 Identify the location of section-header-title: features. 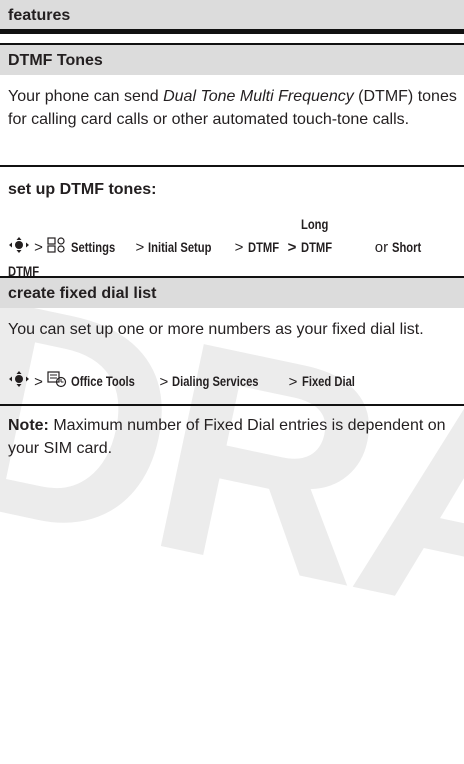
(39, 15).